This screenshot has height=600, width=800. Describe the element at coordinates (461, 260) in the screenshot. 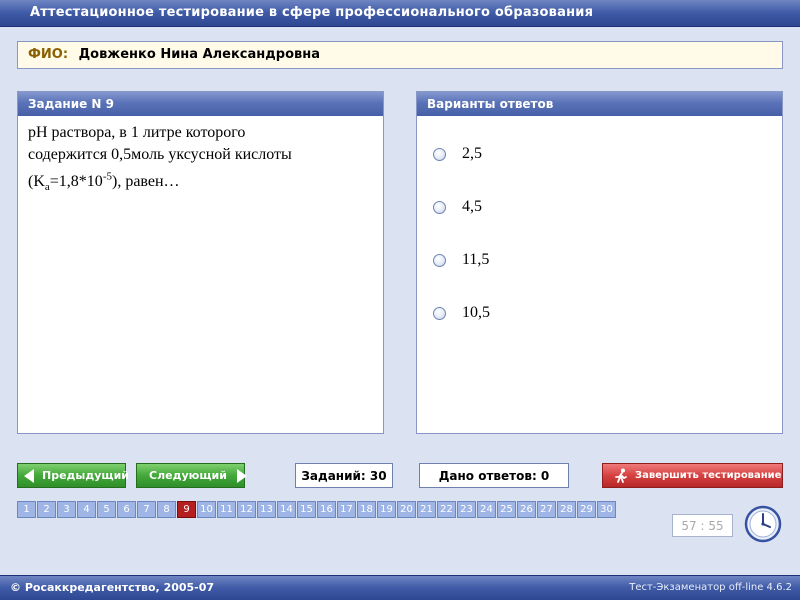

I see `answer-option-3: 11,5` at that location.